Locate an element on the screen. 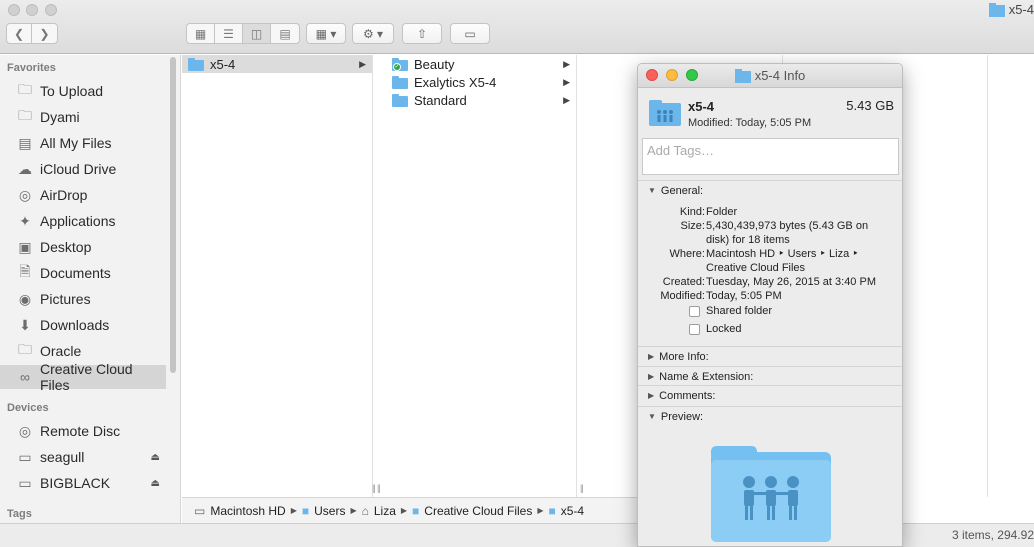 This screenshot has width=1034, height=547. path-item: Liza is located at coordinates (385, 511).